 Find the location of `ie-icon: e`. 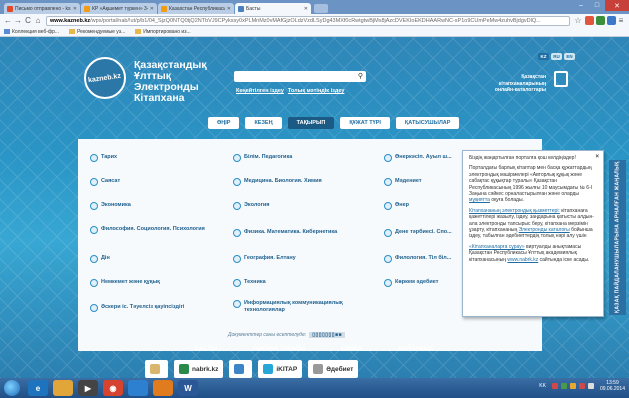

ie-icon: e is located at coordinates (38, 388).